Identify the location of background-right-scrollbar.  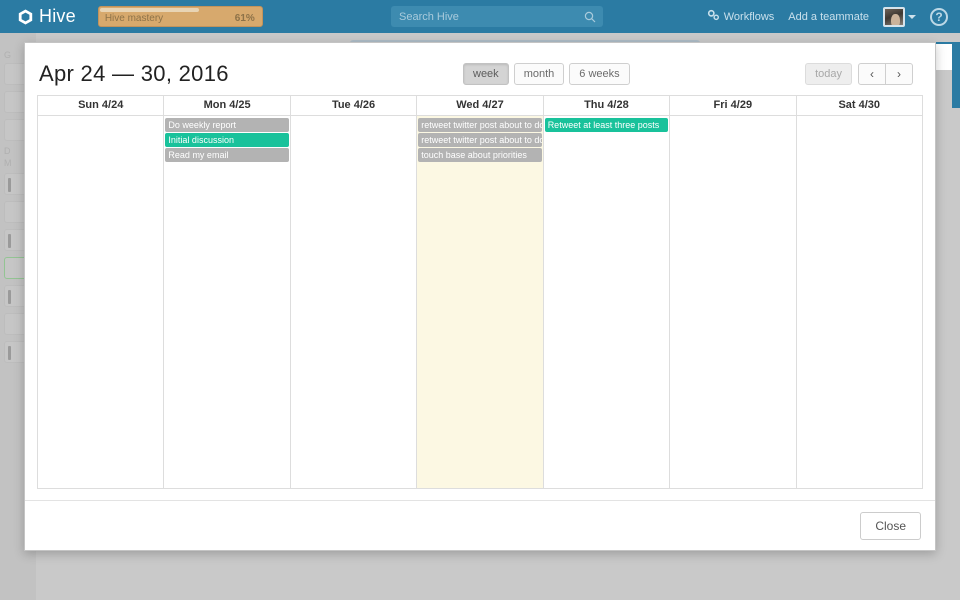
(956, 75).